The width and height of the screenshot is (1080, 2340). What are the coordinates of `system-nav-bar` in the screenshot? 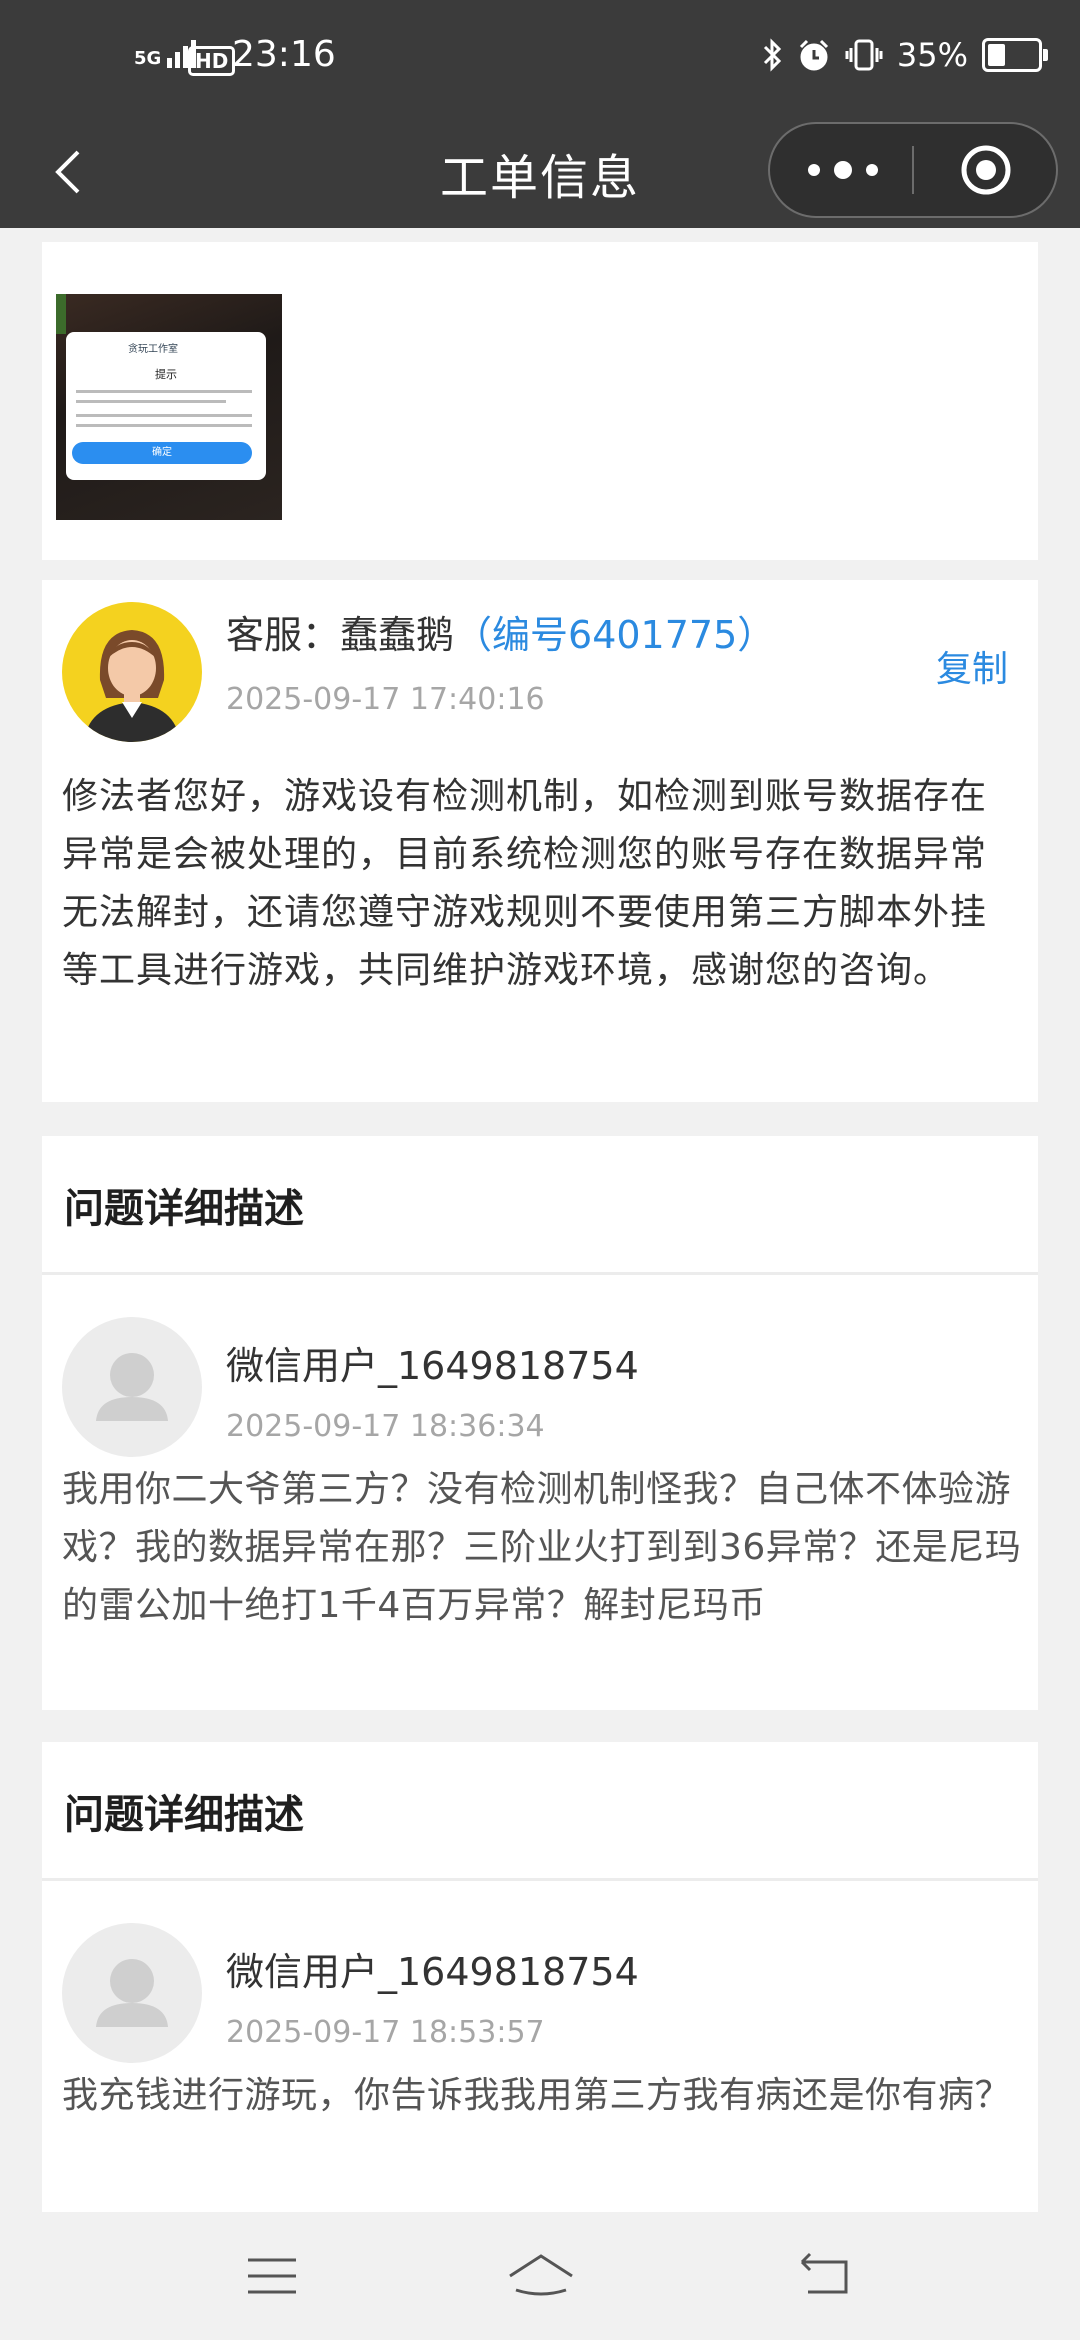 It's located at (540, 2276).